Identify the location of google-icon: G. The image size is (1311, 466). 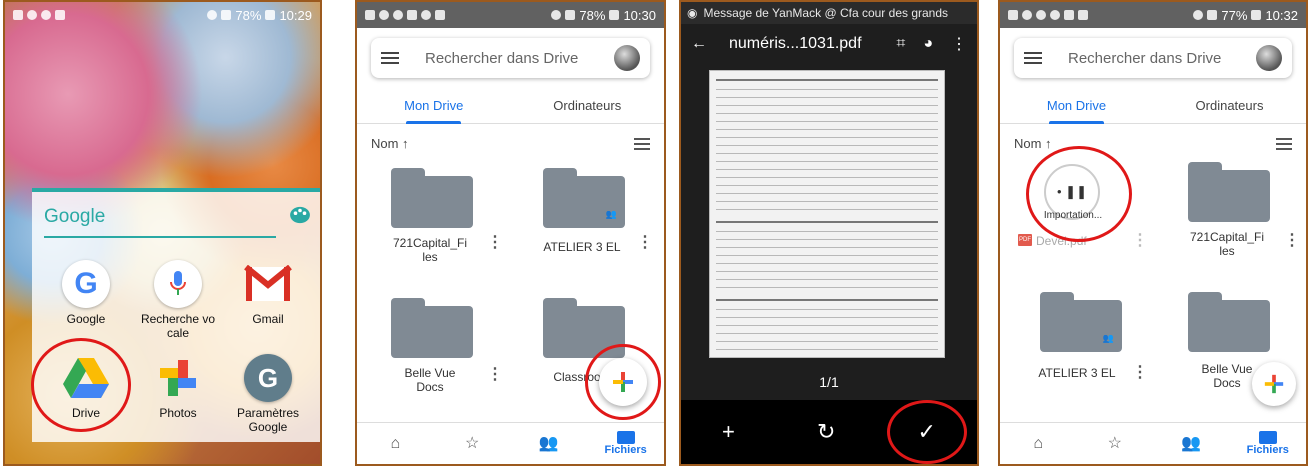
(86, 284).